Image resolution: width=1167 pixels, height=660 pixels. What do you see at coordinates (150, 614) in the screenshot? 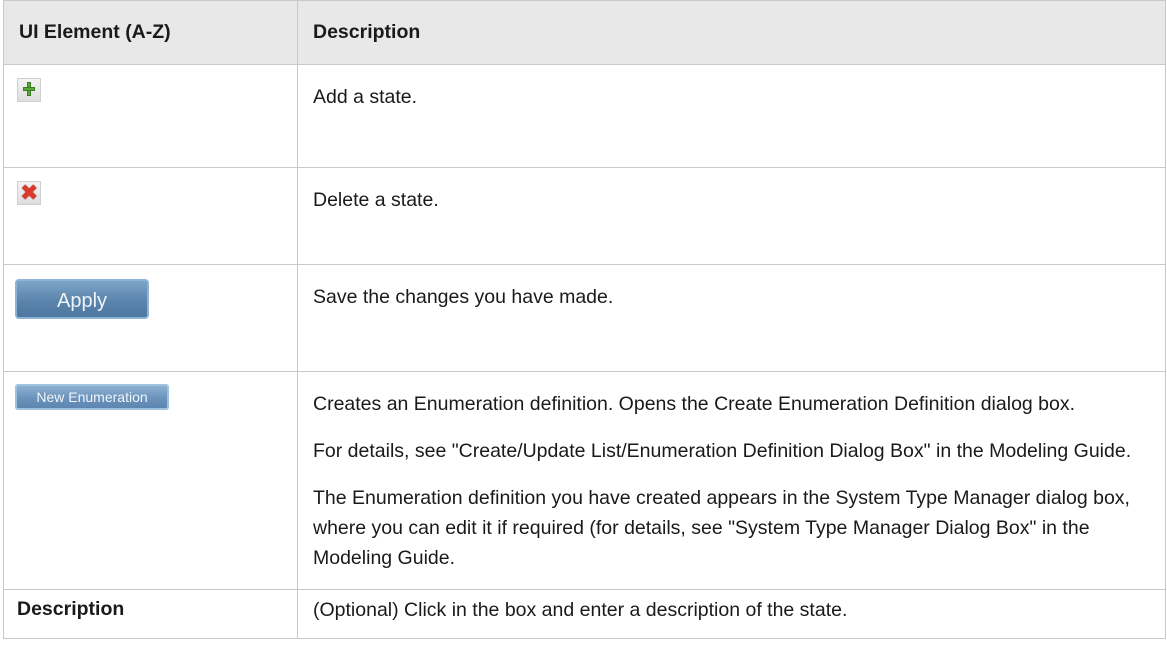
I see `ui-element-cell: Description` at bounding box center [150, 614].